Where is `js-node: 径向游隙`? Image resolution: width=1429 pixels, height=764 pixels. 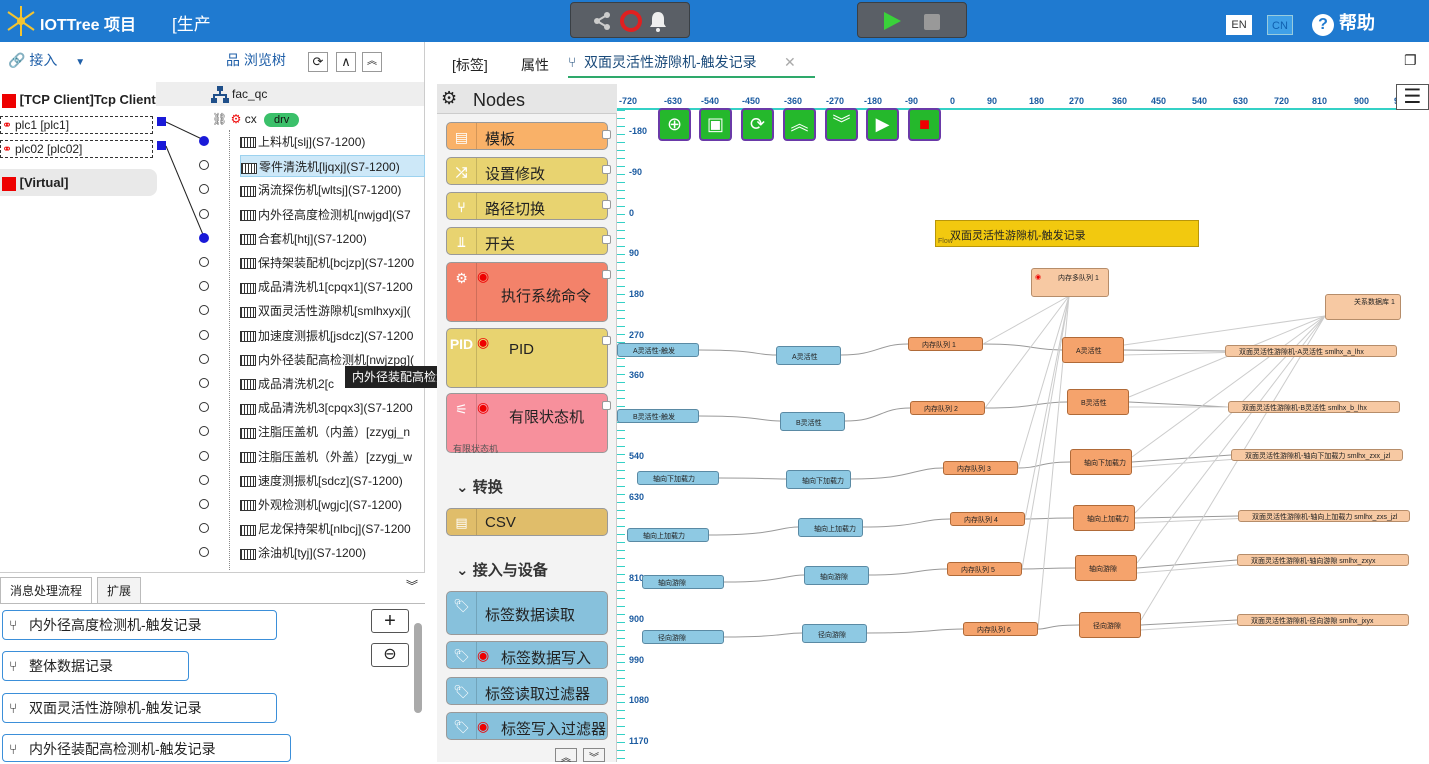
js-node: 径向游隙 is located at coordinates (1110, 625).